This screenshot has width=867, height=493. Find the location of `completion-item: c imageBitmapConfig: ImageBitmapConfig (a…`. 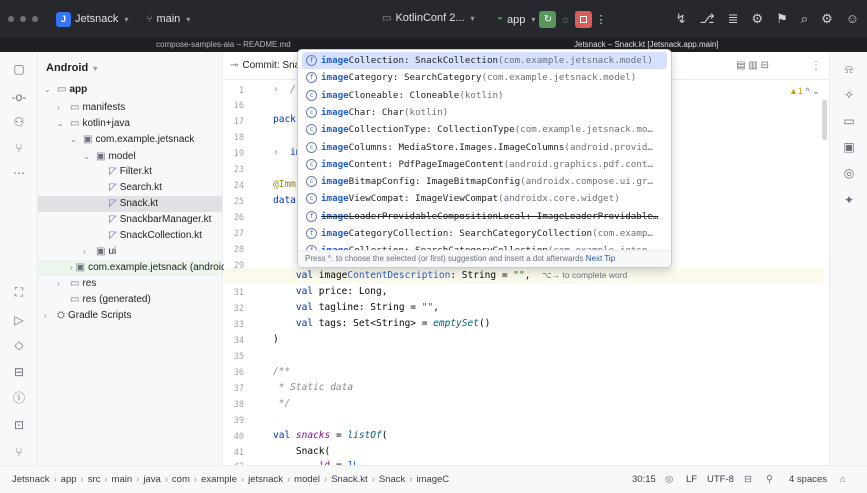

completion-item: c imageBitmapConfig: ImageBitmapConfig (a… is located at coordinates (484, 181).